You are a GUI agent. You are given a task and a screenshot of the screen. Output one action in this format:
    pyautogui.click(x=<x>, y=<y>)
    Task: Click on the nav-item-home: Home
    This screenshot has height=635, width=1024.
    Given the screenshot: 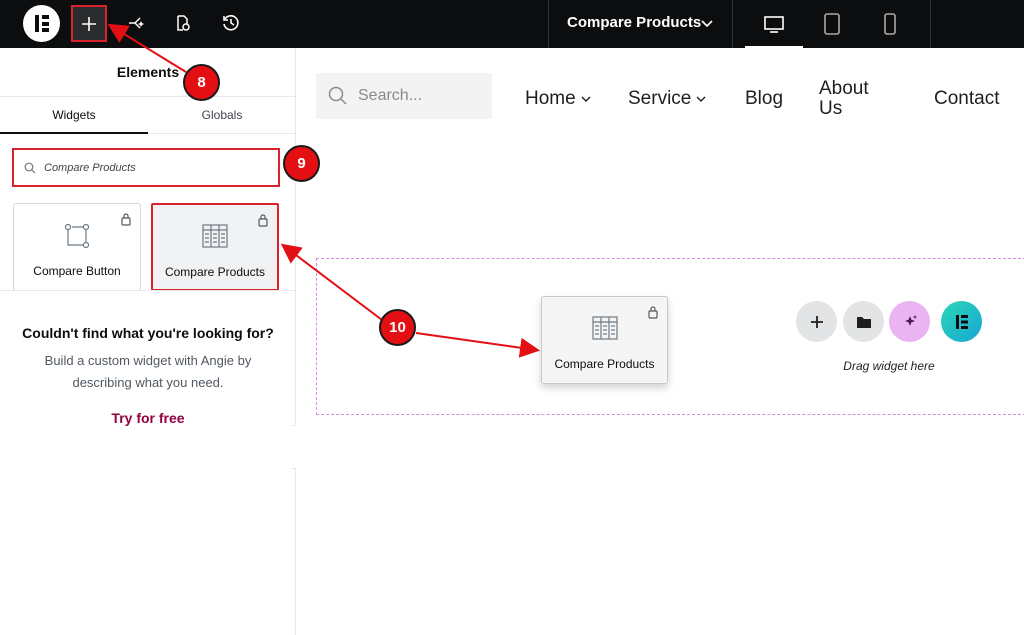 What is the action you would take?
    pyautogui.click(x=558, y=99)
    